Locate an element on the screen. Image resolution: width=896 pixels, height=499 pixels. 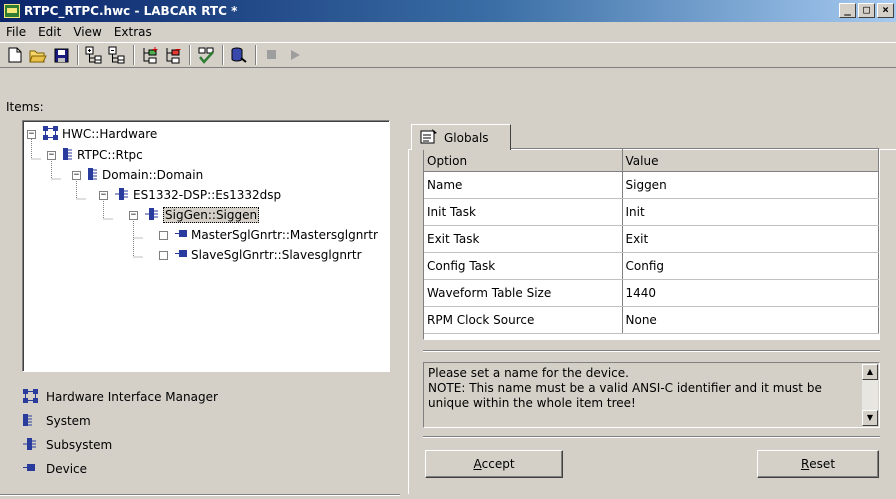
window-title: RTPC_RTPC.hwc - LABCAR RTC * is located at coordinates (131, 11).